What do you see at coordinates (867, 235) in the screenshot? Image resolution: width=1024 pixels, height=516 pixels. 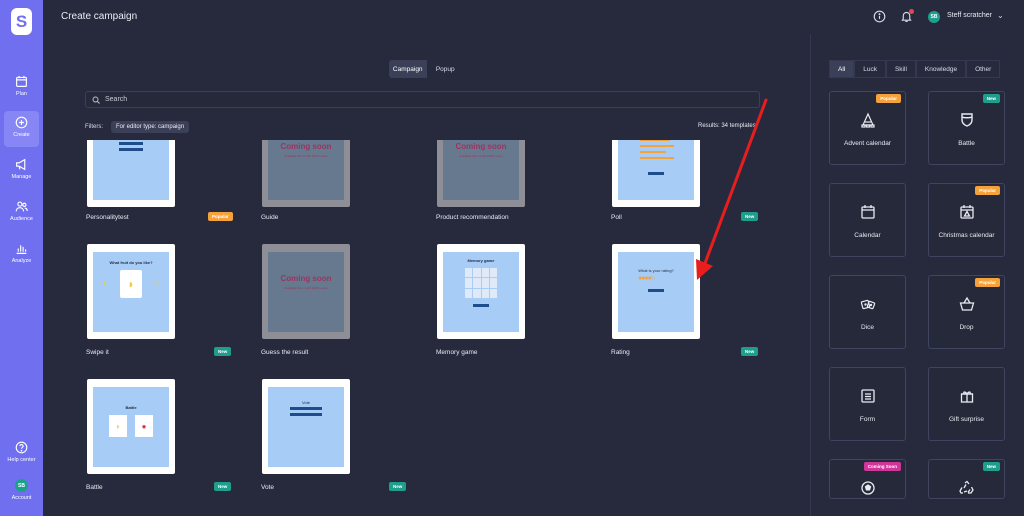 I see `game-name: Calendar` at bounding box center [867, 235].